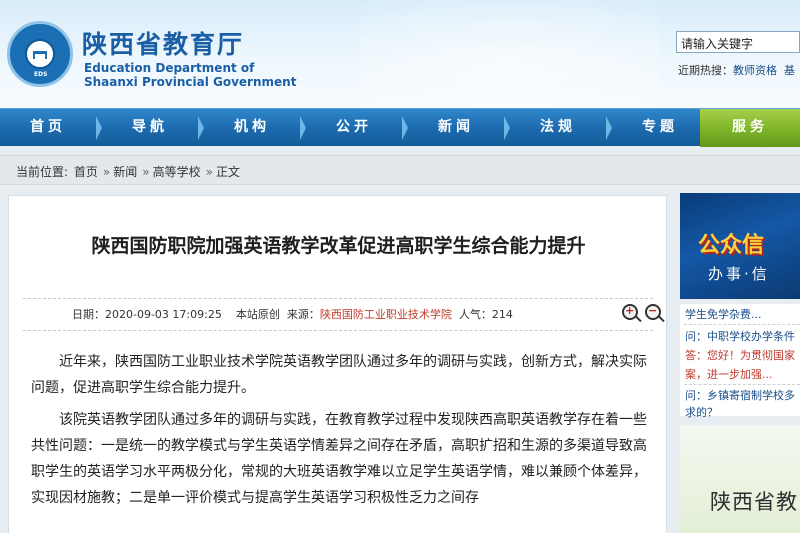  I want to click on nav-item-news: 新闻, so click(456, 128).